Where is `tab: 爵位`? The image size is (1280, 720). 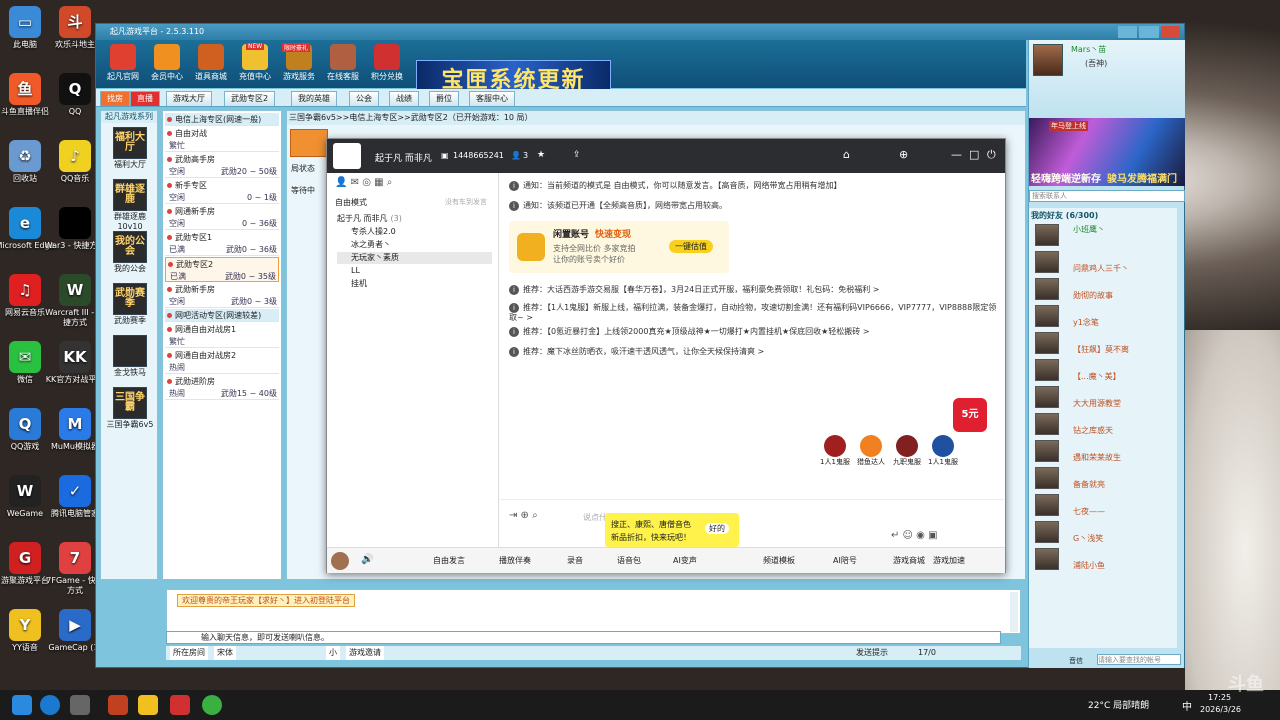
tab: 爵位 is located at coordinates (444, 98).